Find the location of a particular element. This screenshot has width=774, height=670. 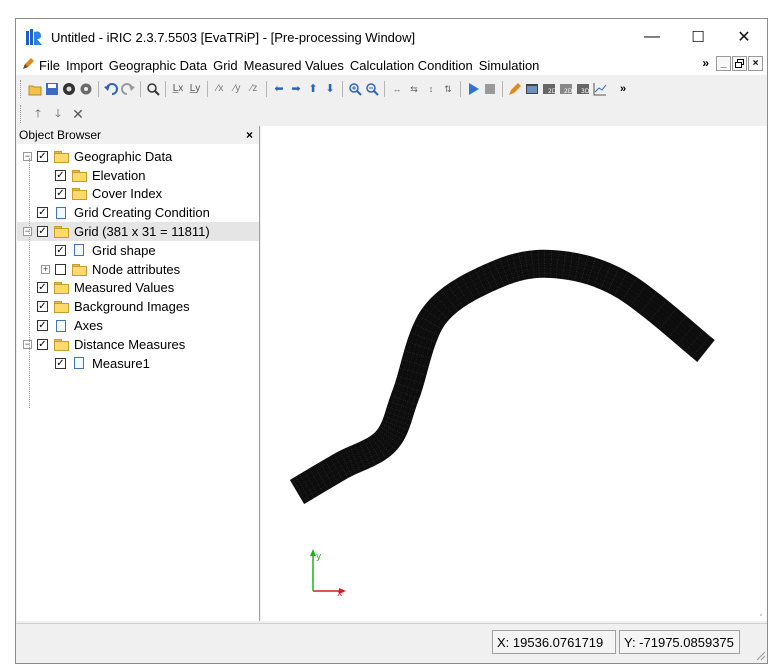

visibility-checkbox is located at coordinates (60, 269).